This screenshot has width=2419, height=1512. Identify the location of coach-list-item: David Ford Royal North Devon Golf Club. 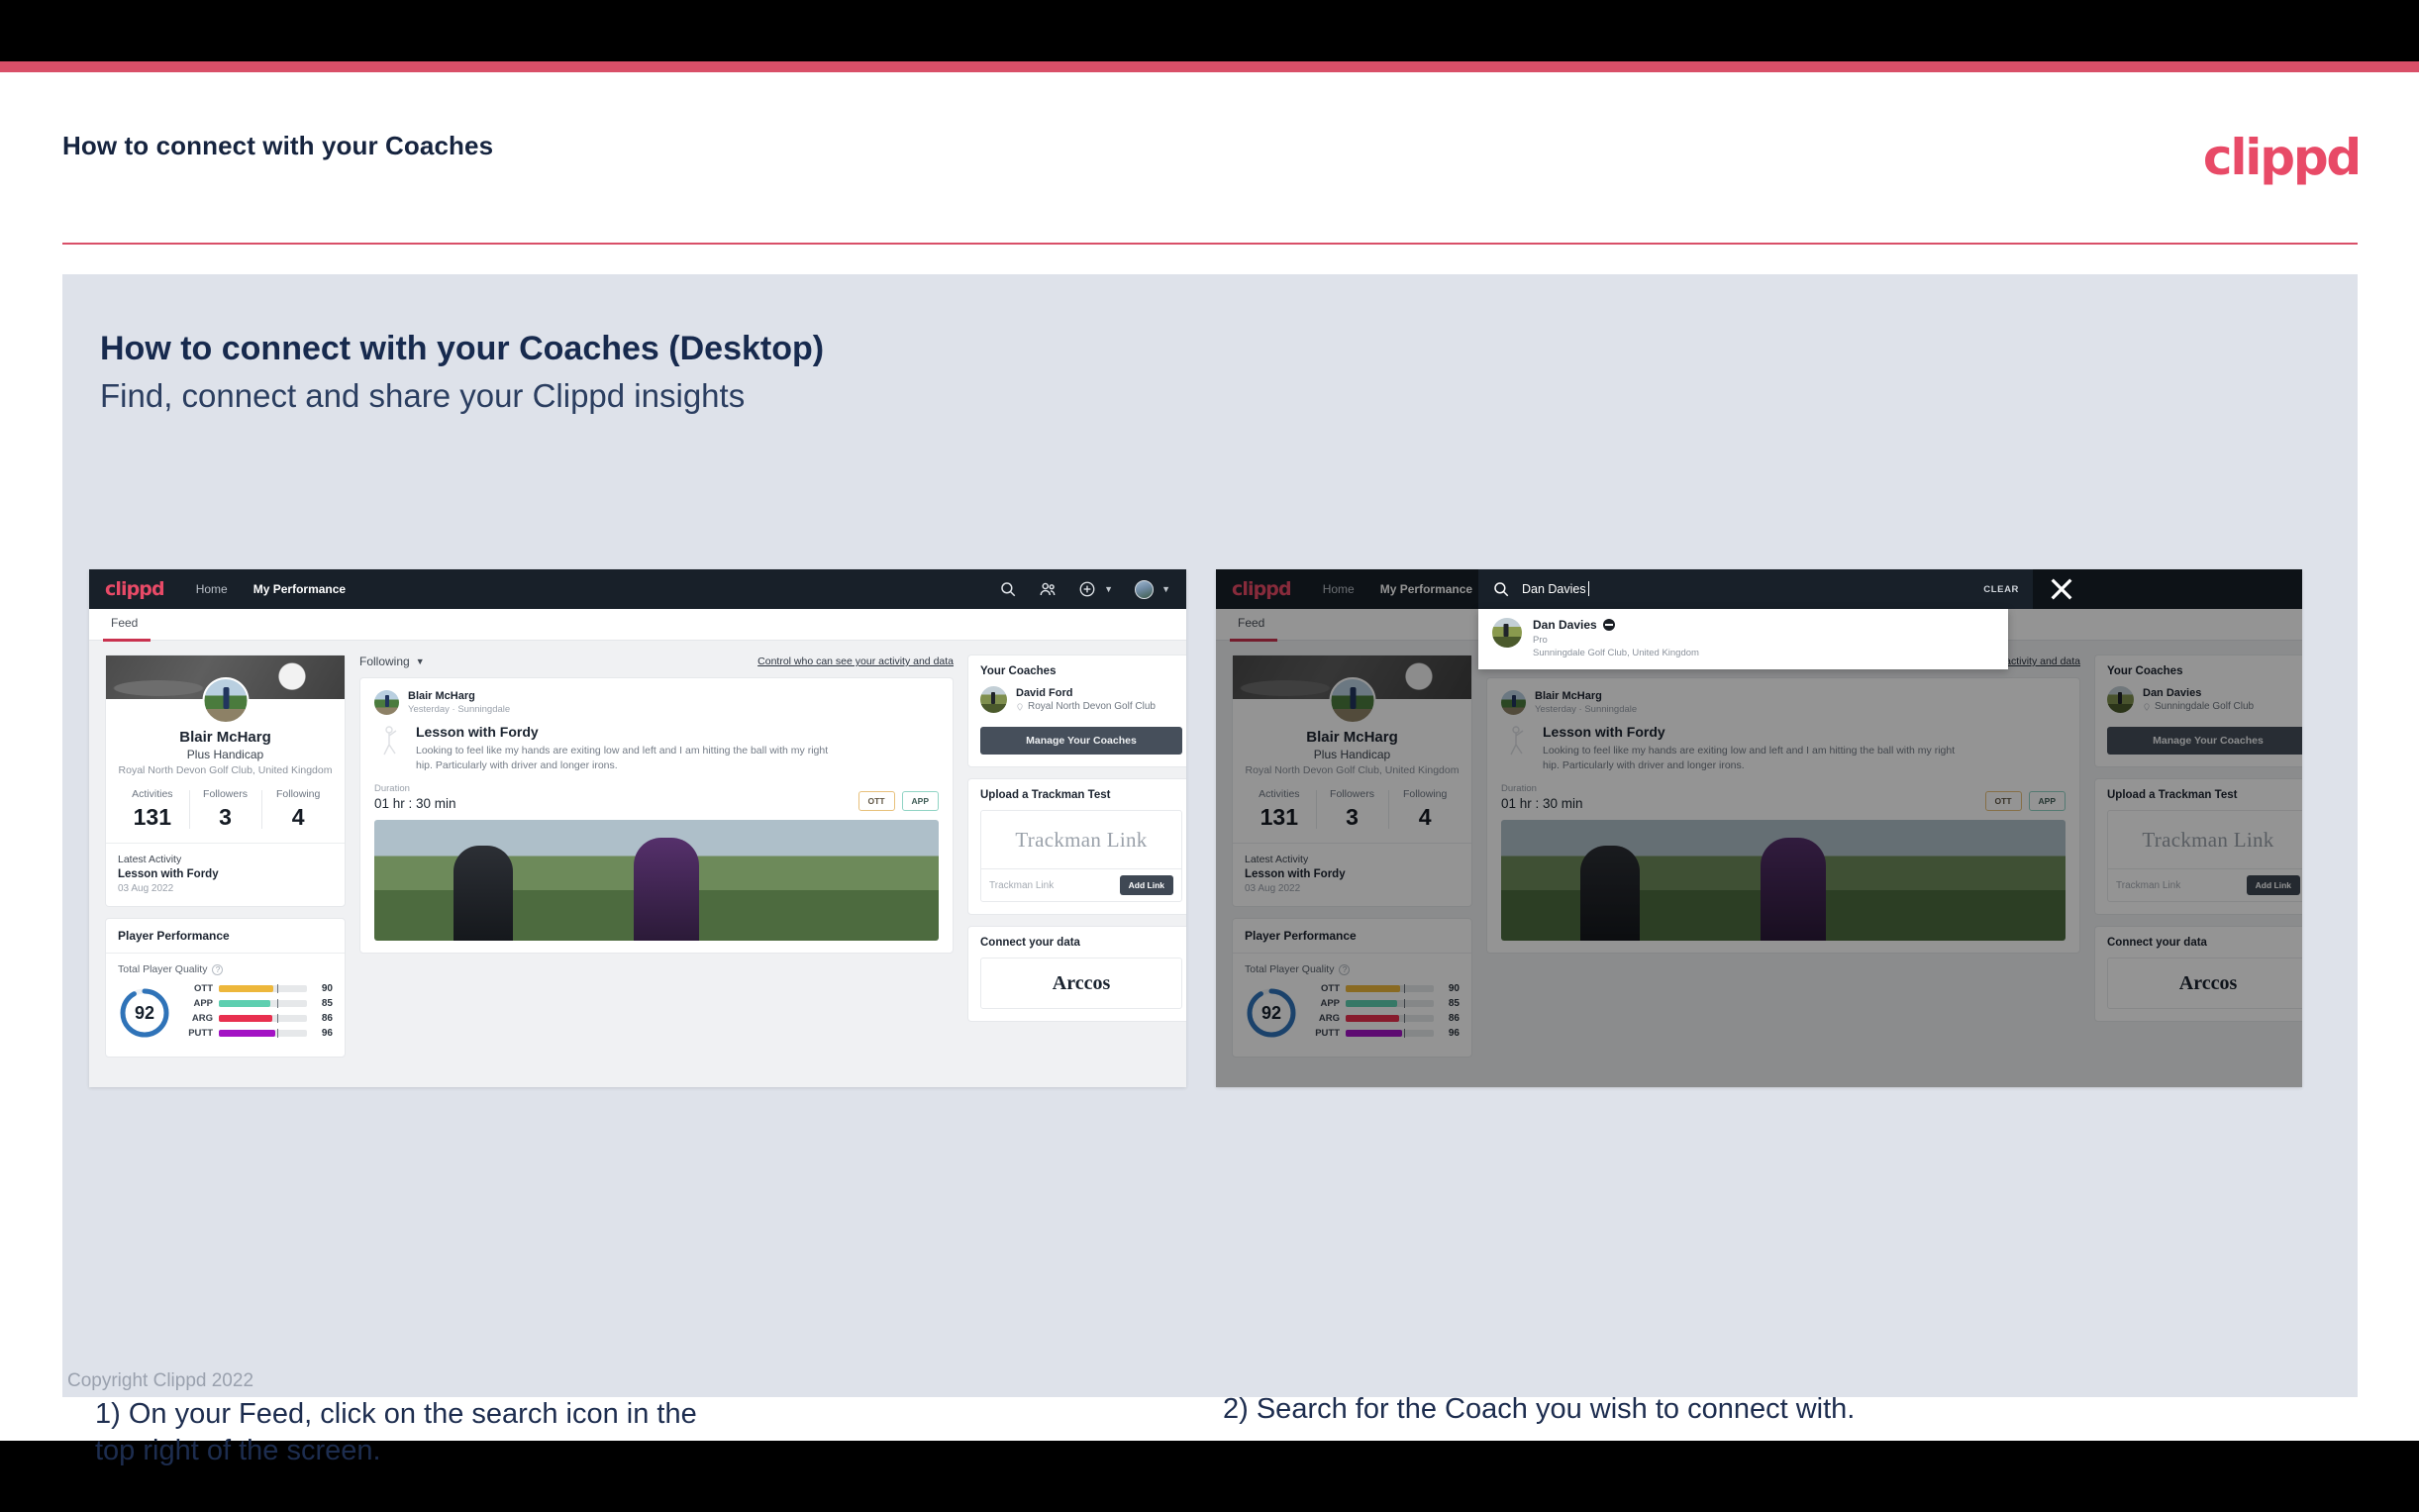
(1077, 697).